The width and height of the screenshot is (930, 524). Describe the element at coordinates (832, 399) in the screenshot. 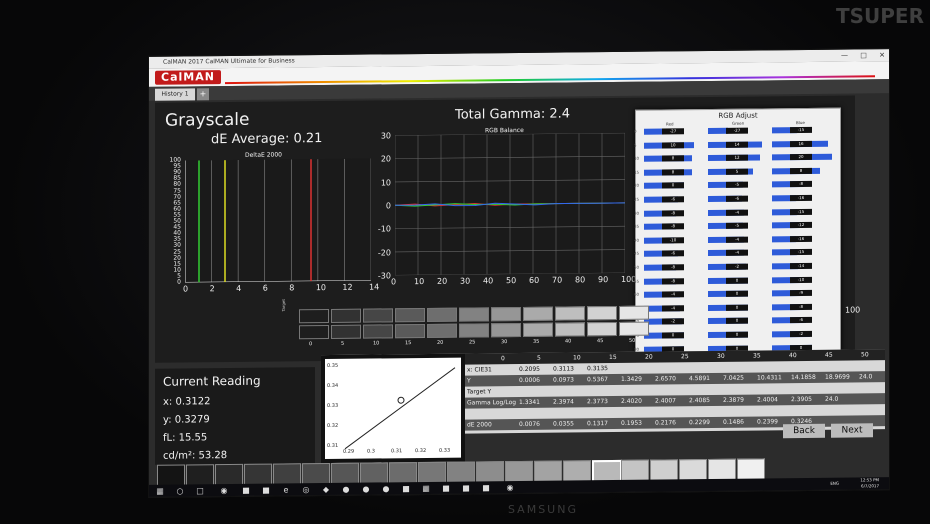

I see `table-cell: 24.0` at that location.